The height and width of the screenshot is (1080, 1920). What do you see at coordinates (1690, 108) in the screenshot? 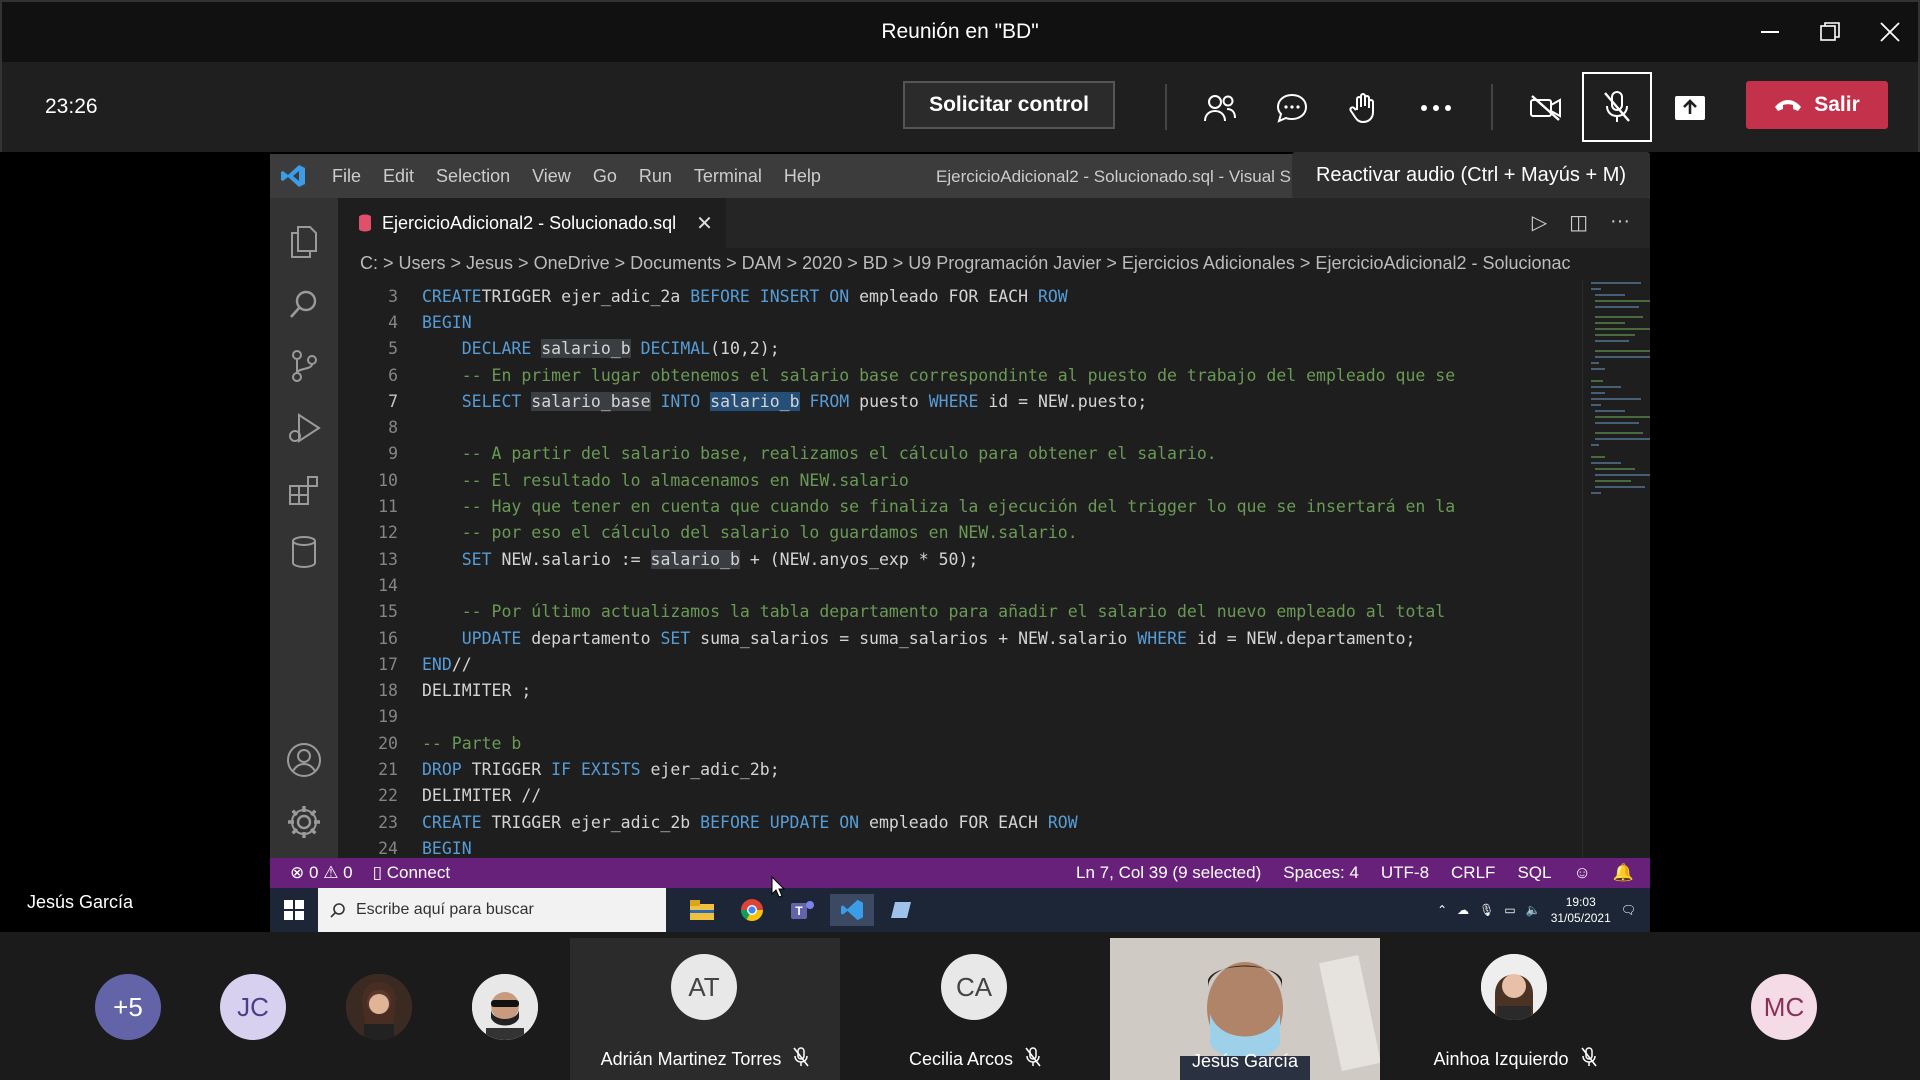
I see `share-screen-icon` at bounding box center [1690, 108].